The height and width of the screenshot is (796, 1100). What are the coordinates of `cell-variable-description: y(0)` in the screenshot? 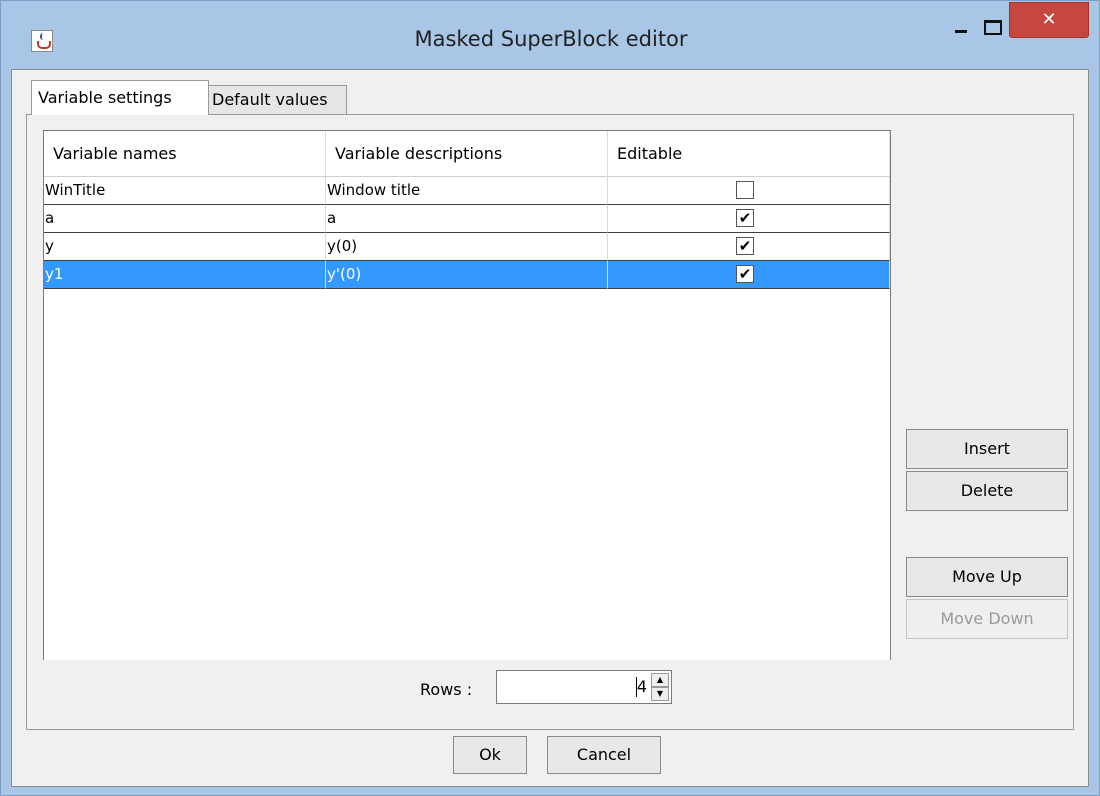 It's located at (467, 247).